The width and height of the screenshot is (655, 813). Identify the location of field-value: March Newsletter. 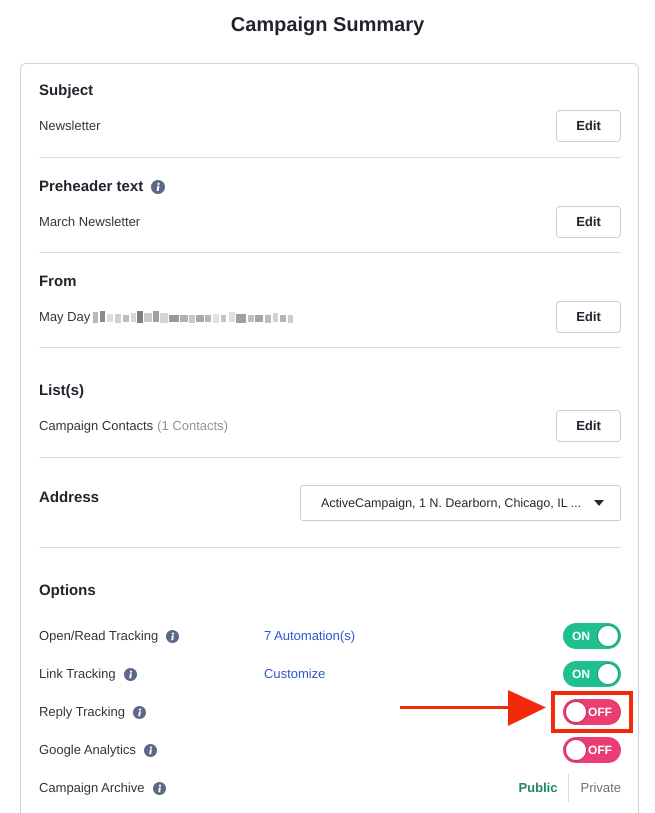
(89, 222).